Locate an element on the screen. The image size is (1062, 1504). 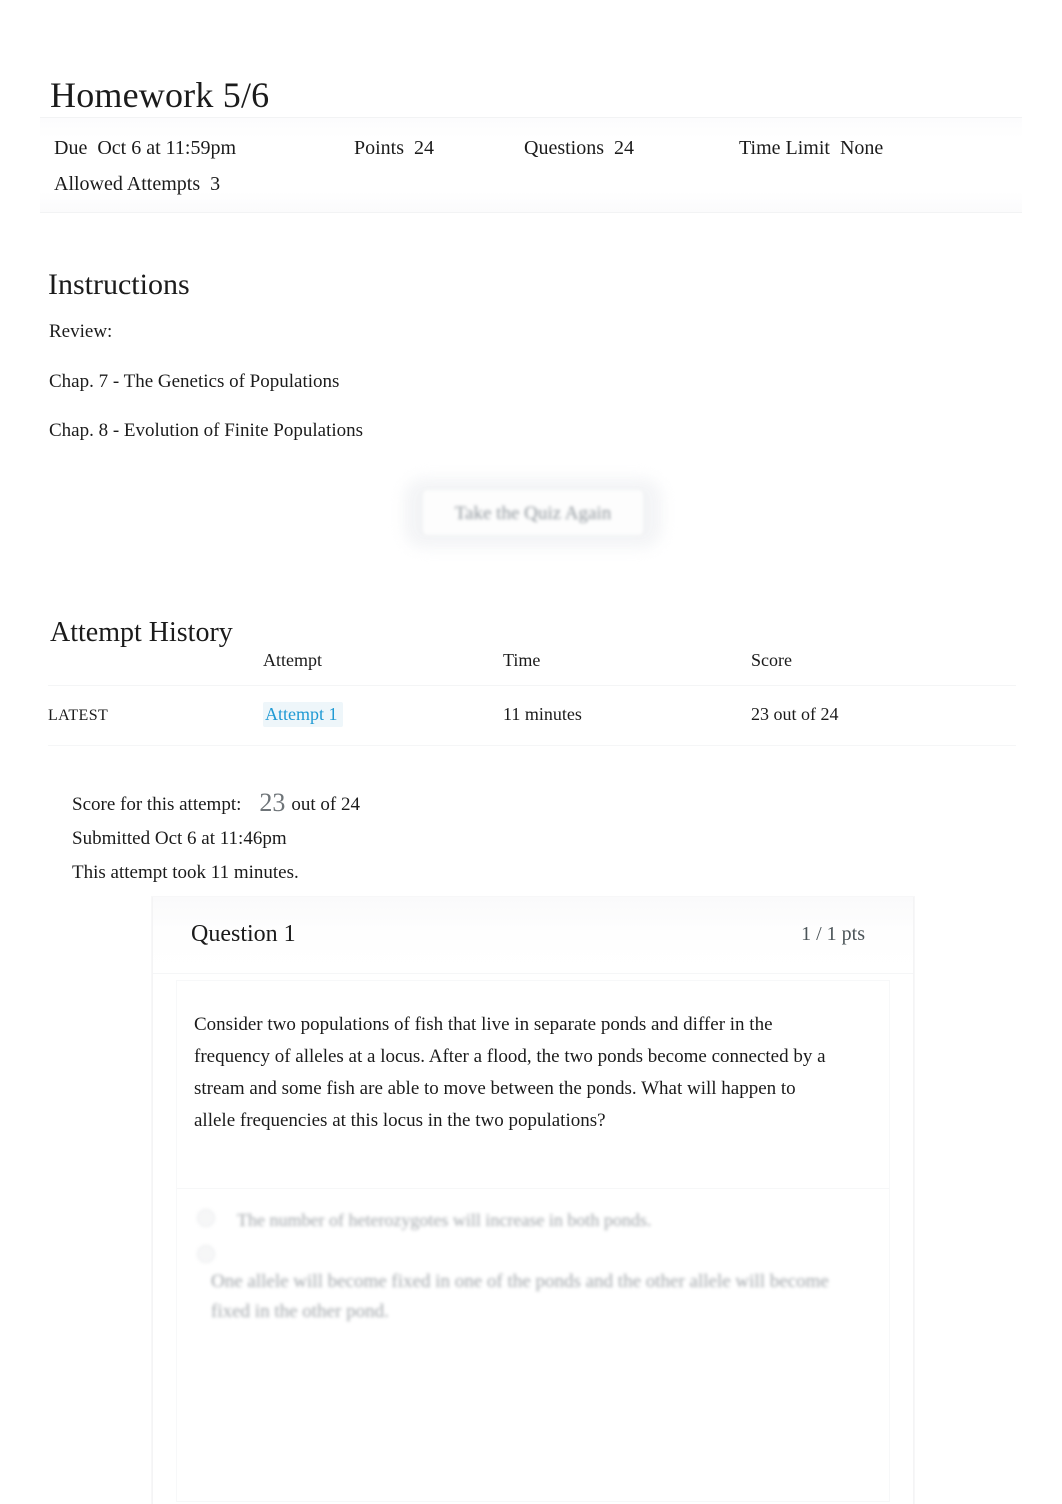
quiz-detail-allowed-attempts-value: 3 is located at coordinates (215, 184).